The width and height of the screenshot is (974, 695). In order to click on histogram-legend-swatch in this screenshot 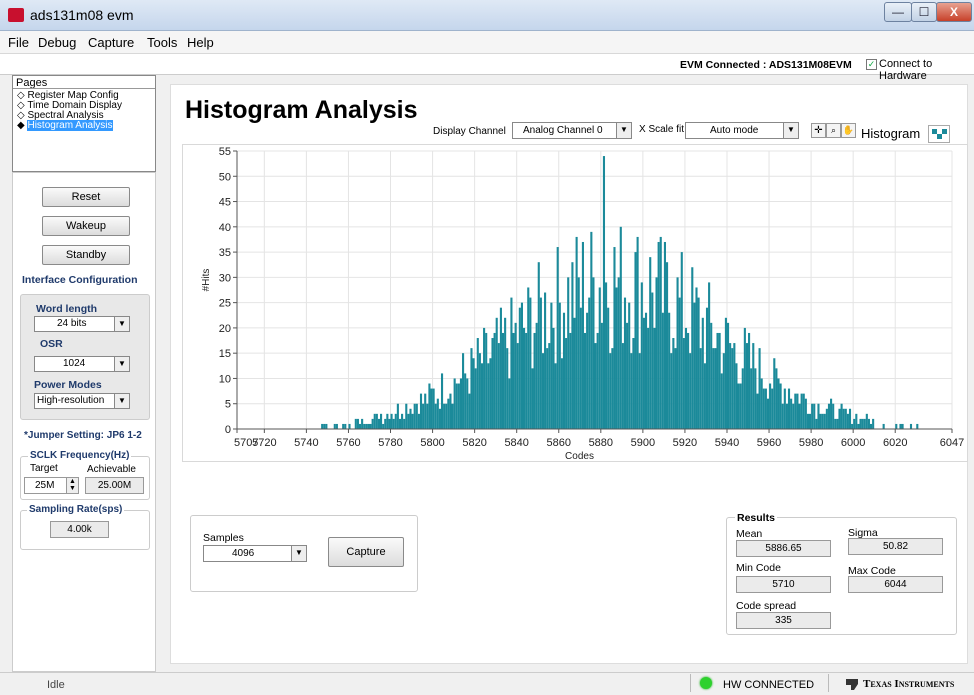, I will do `click(939, 134)`.